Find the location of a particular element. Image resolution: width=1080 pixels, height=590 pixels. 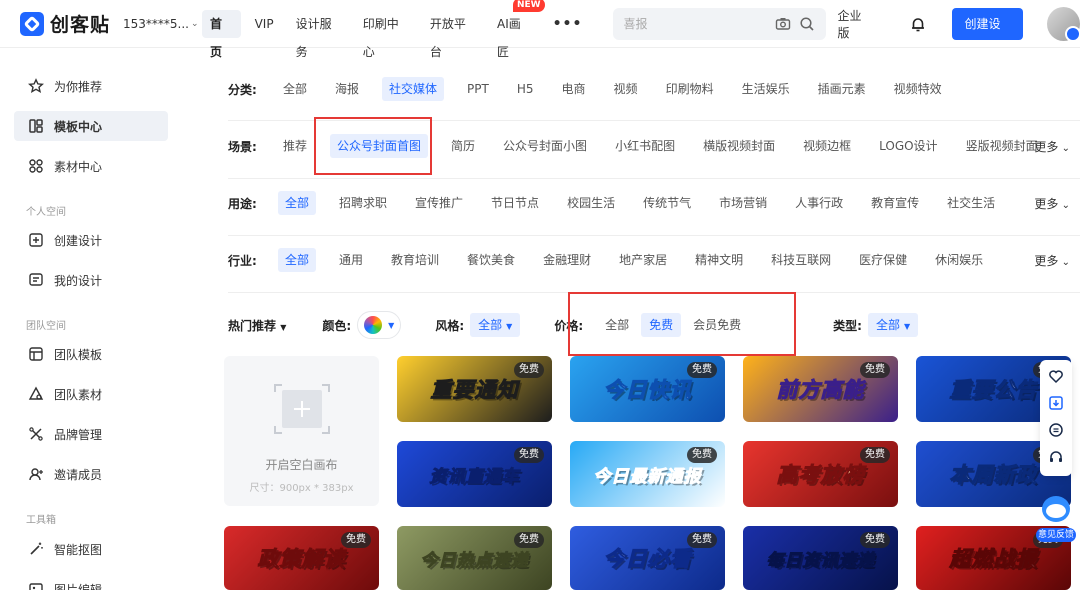

filter-industry-option: 休闲娱乐 is located at coordinates (959, 260).